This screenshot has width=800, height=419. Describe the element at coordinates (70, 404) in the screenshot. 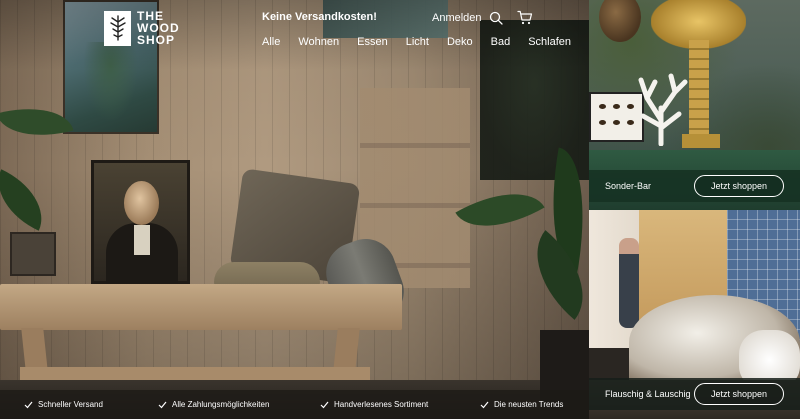

I see `usp-label: Schneller Versand` at that location.